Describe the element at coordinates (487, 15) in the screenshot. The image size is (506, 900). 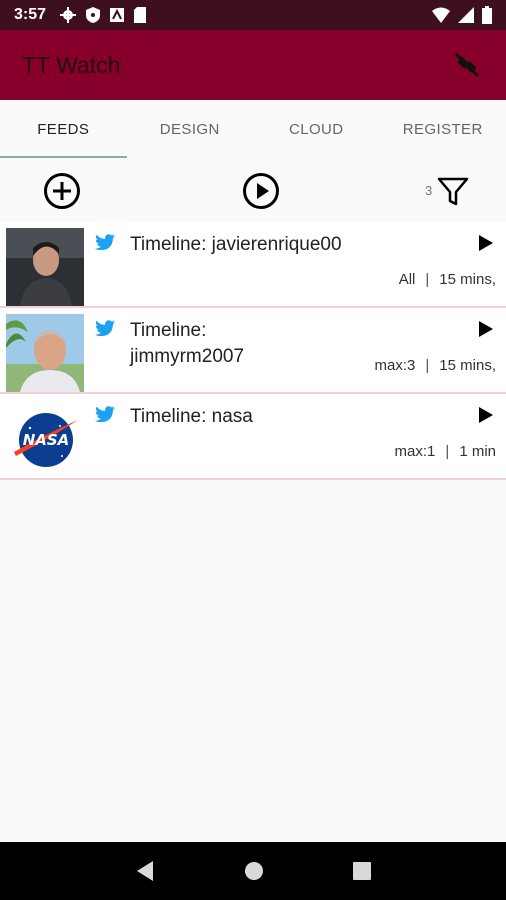
I see `battery-icon` at that location.